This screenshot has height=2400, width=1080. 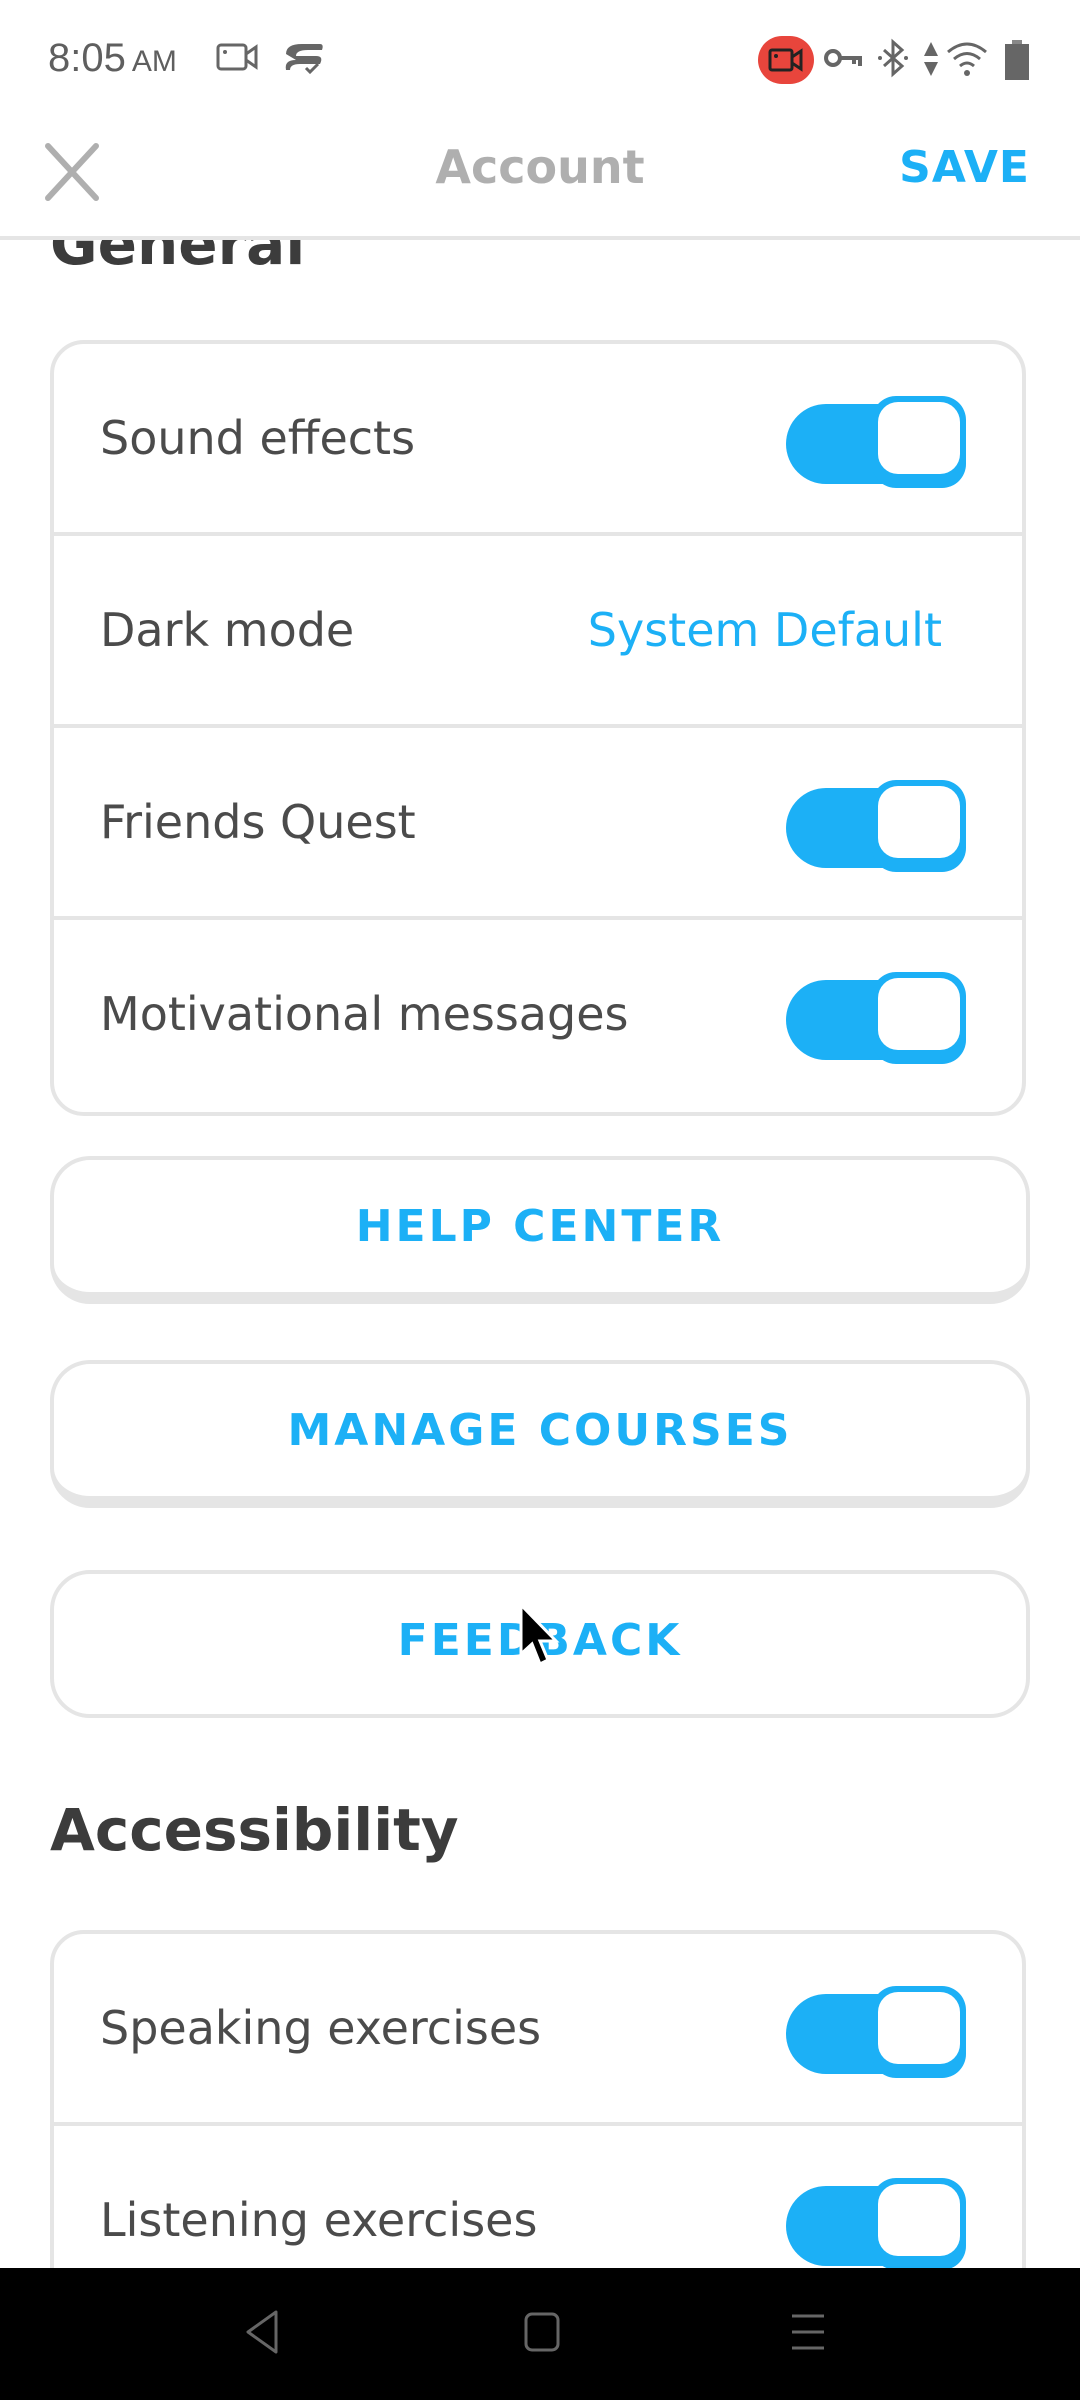 I want to click on listening-exercises-toggle, so click(x=876, y=2223).